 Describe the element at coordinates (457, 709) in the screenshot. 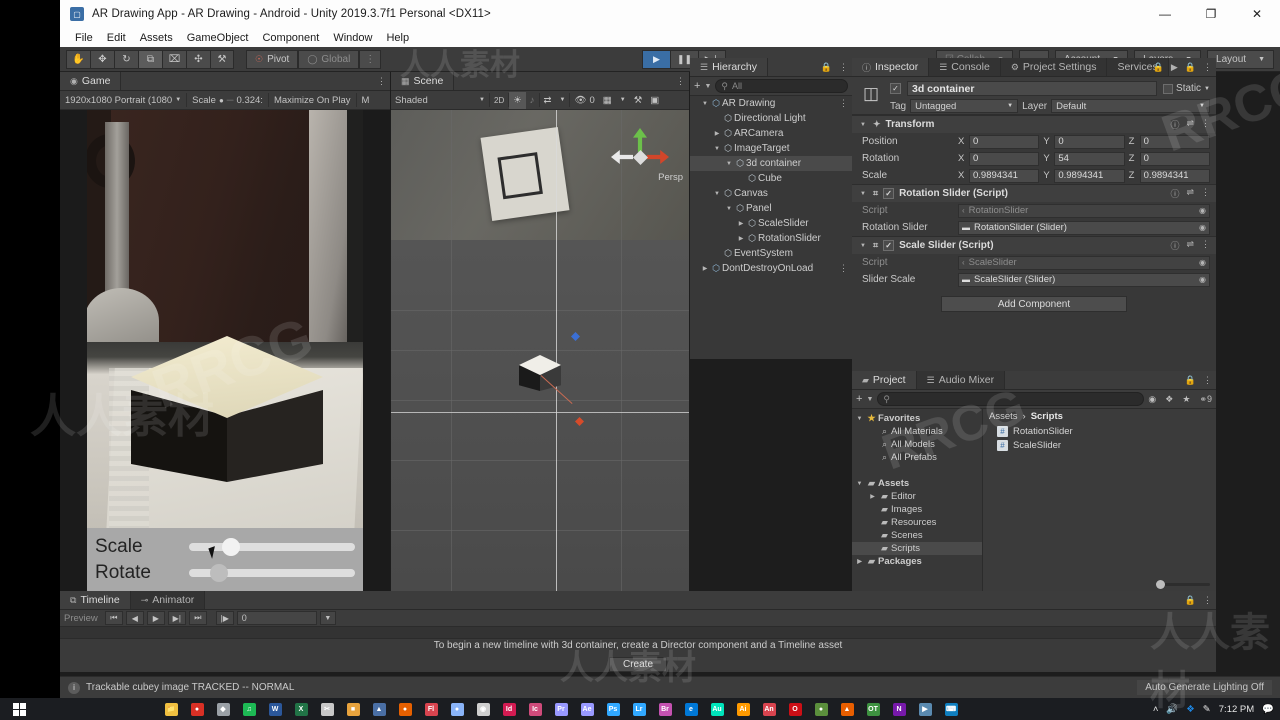

I see `taskbar-chrome-canary-icon: ●` at that location.